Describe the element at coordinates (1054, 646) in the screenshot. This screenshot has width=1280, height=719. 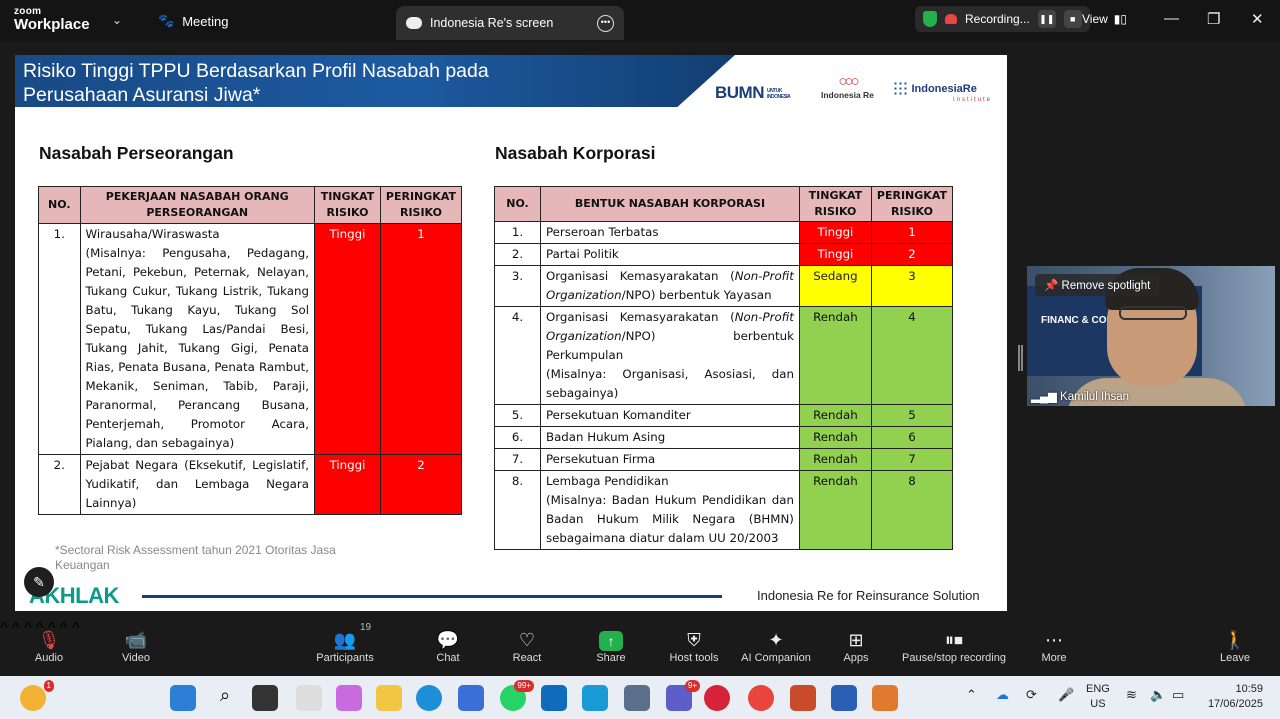
I see `more-button: ⋯ More` at that location.